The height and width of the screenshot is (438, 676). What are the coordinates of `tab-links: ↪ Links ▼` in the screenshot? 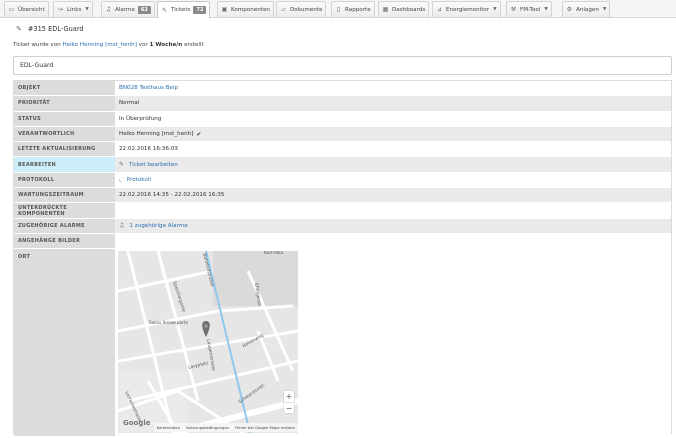 It's located at (73, 9).